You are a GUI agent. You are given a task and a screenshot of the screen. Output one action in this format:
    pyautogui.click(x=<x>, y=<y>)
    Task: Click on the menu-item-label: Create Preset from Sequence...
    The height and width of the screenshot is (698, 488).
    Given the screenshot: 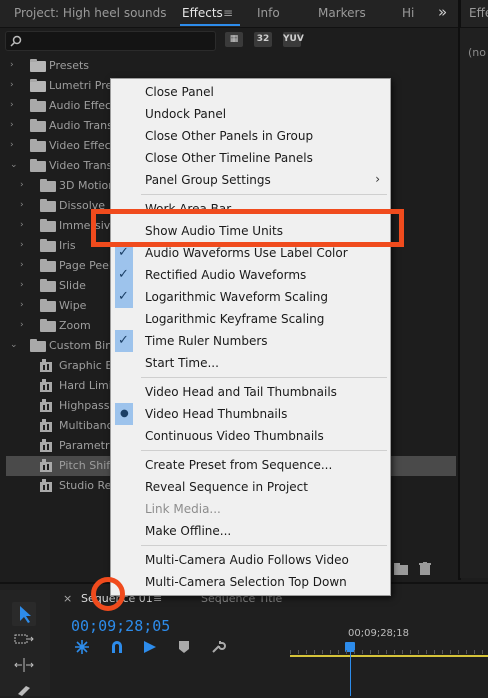 What is the action you would take?
    pyautogui.click(x=239, y=465)
    